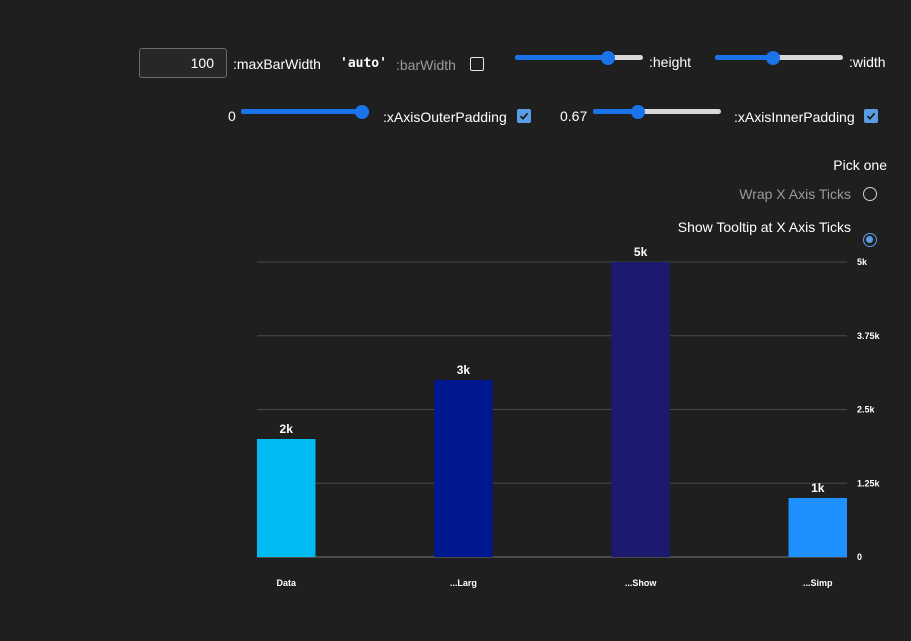  What do you see at coordinates (818, 583) in the screenshot?
I see `x-tick-label: ...Simp` at bounding box center [818, 583].